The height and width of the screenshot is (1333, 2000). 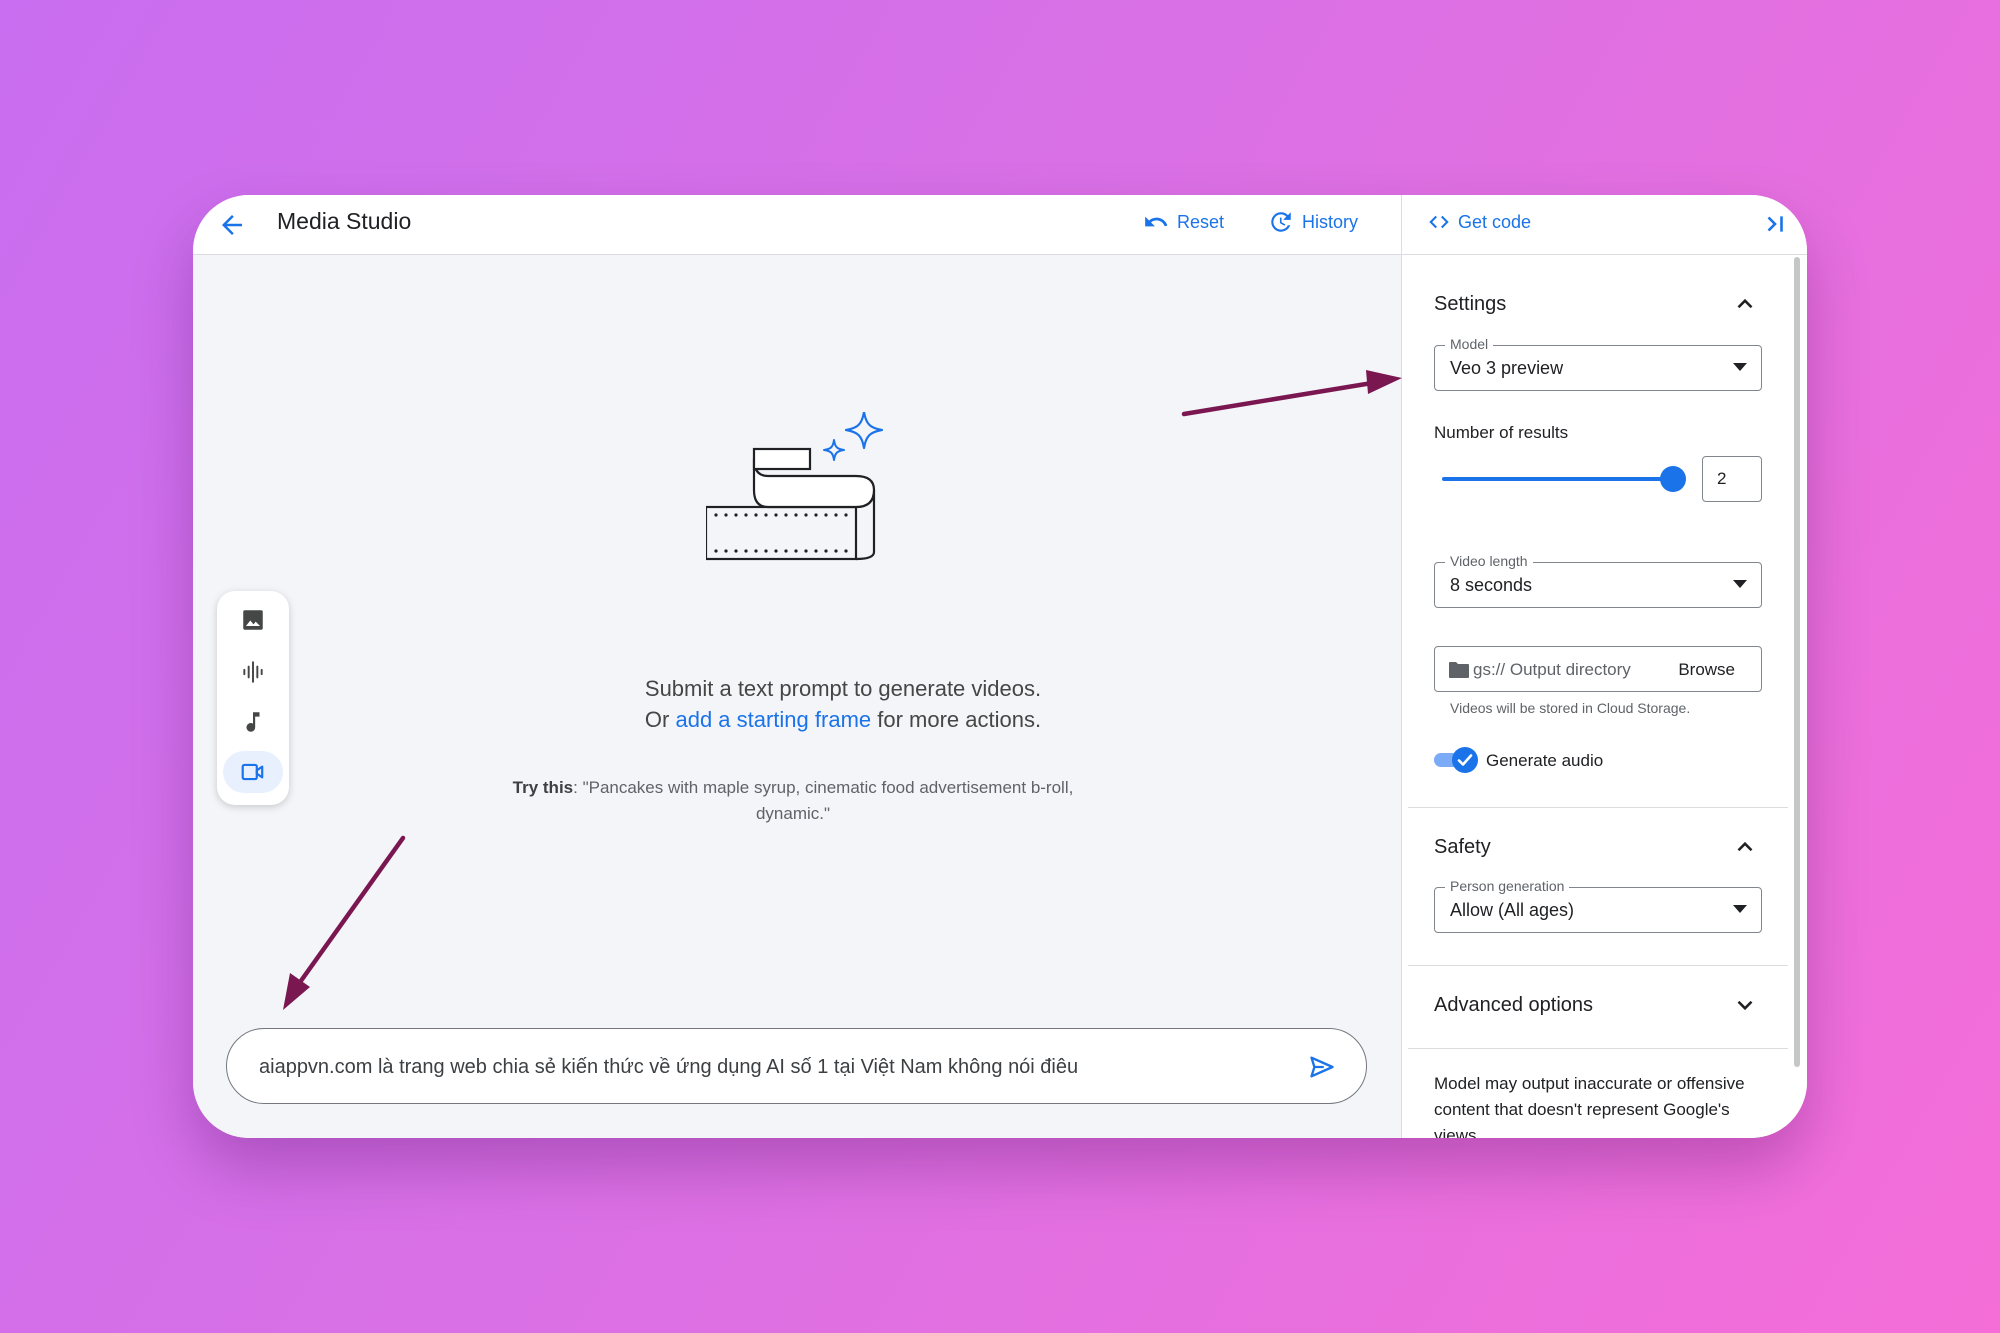 What do you see at coordinates (1545, 760) in the screenshot?
I see `generate-audio-label: Generate audio` at bounding box center [1545, 760].